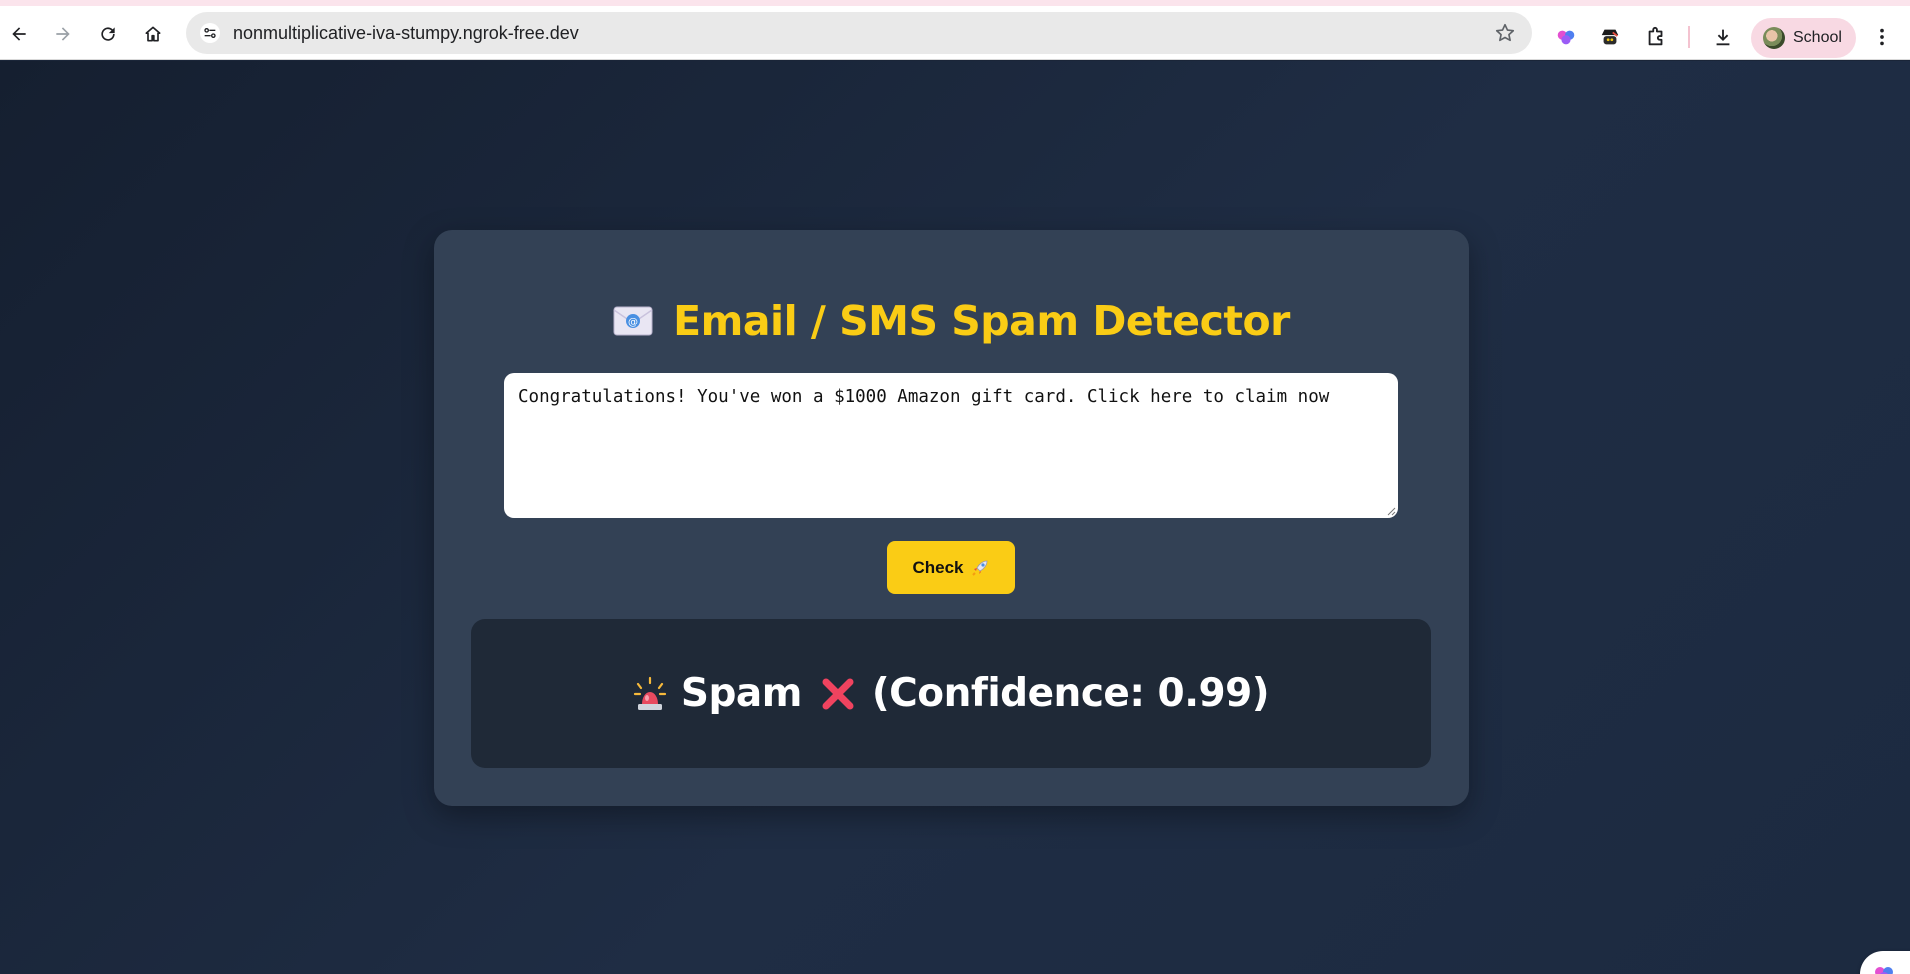  What do you see at coordinates (1882, 37) in the screenshot?
I see `more-vert-icon` at bounding box center [1882, 37].